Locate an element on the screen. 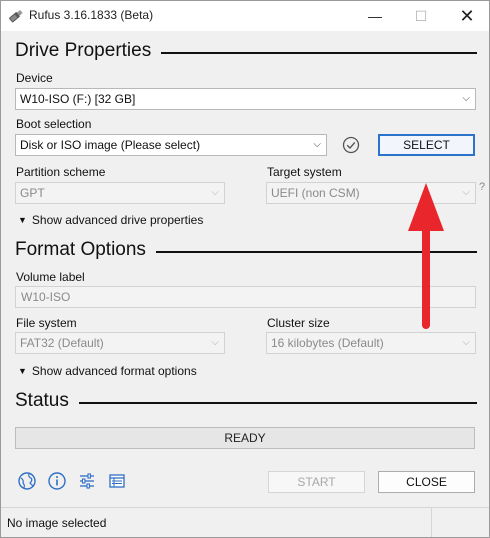 This screenshot has width=490, height=538. advanced-drive-toggle: ▼ Show advanced drive properties is located at coordinates (110, 220).